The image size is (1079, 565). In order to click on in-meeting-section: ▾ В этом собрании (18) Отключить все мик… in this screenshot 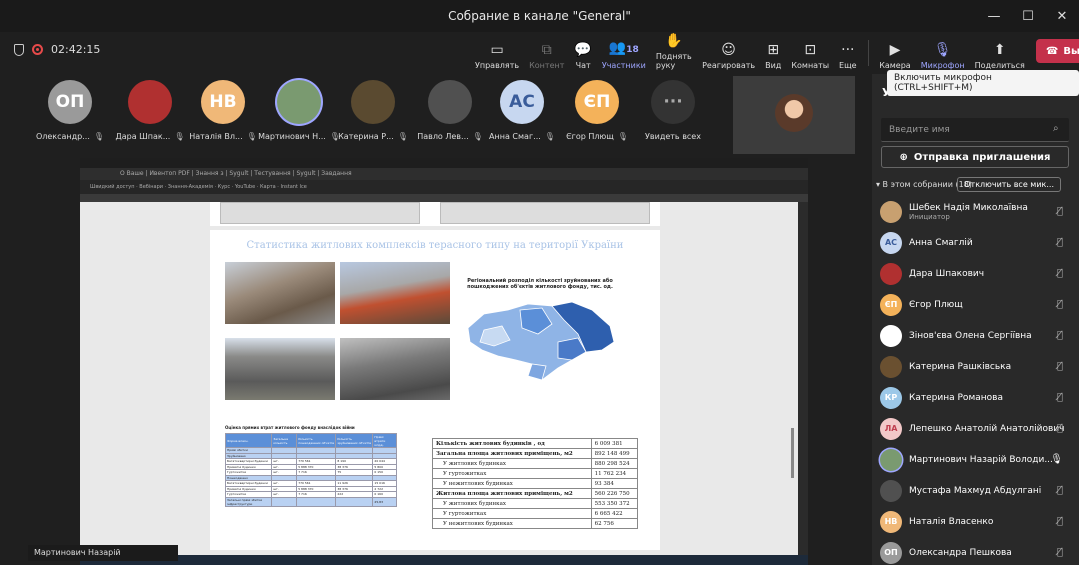, I will do `click(975, 184)`.